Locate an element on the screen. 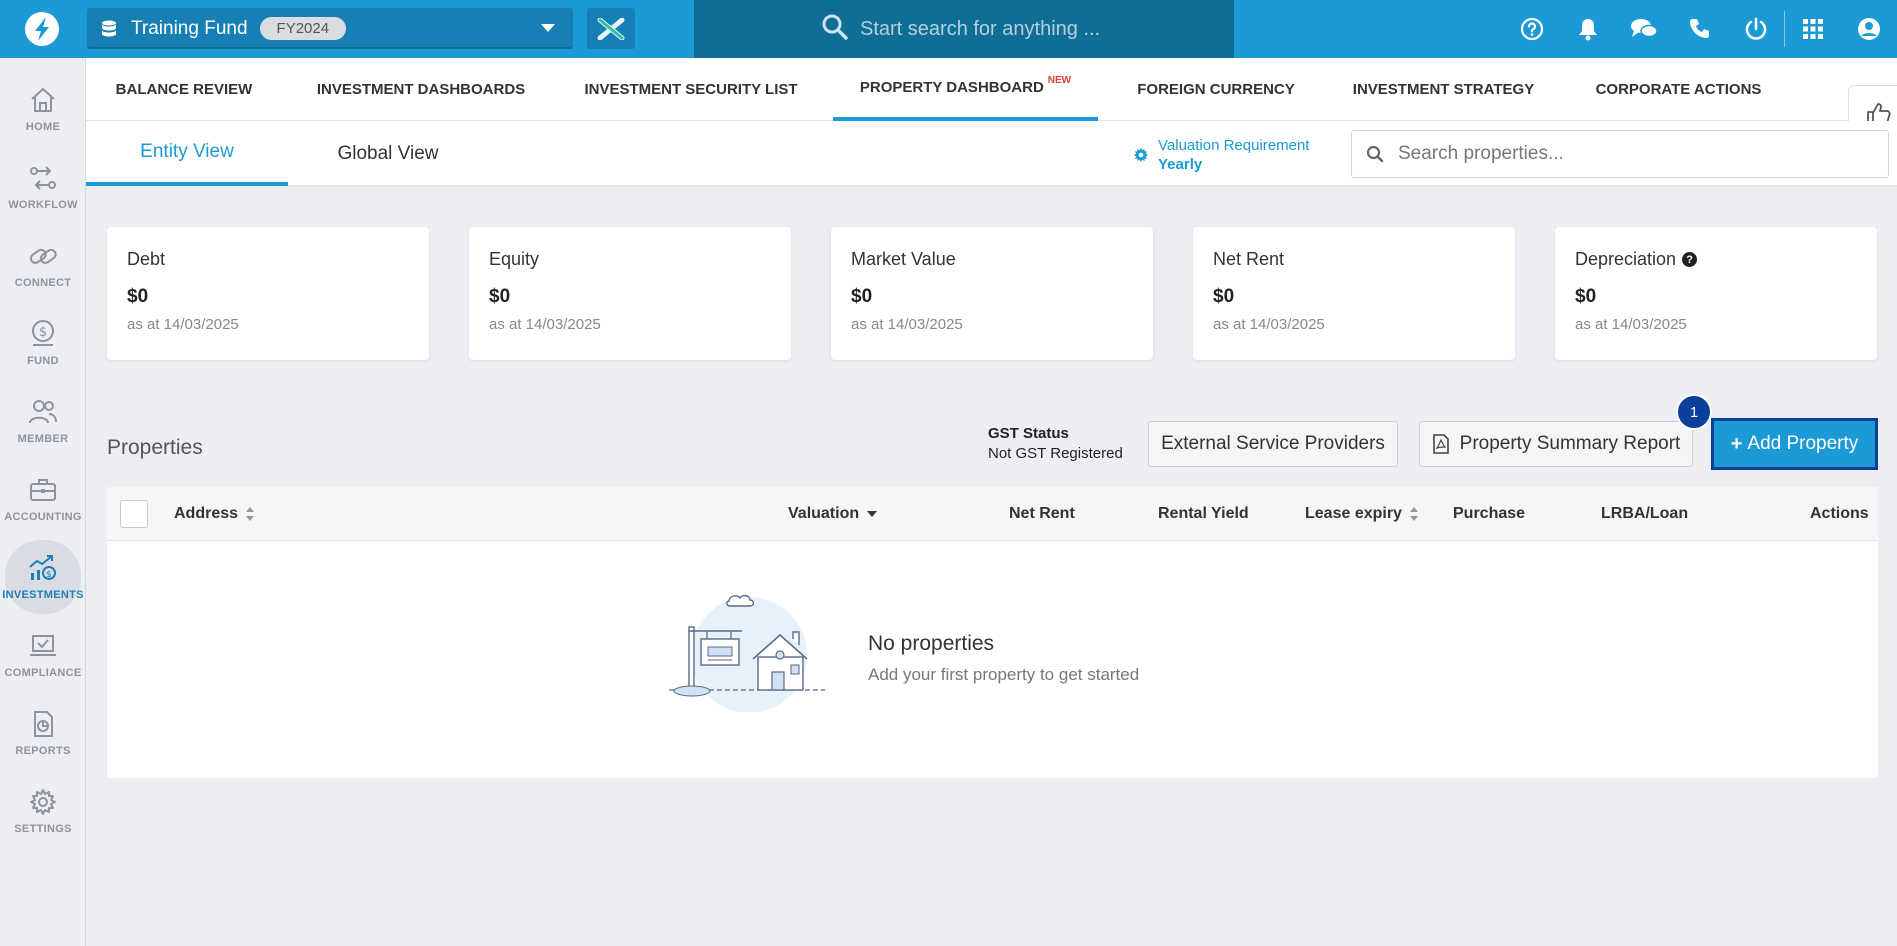 The image size is (1897, 946). tab-investment-dashboards: INVESTMENT DASHBOARDS is located at coordinates (421, 89).